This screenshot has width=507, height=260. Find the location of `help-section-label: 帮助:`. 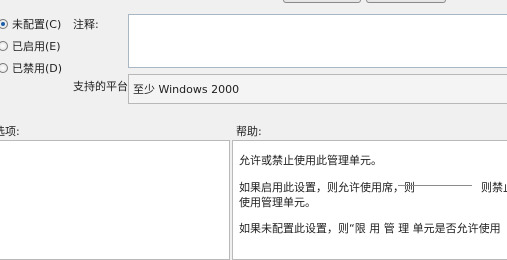

help-section-label: 帮助: is located at coordinates (249, 131).